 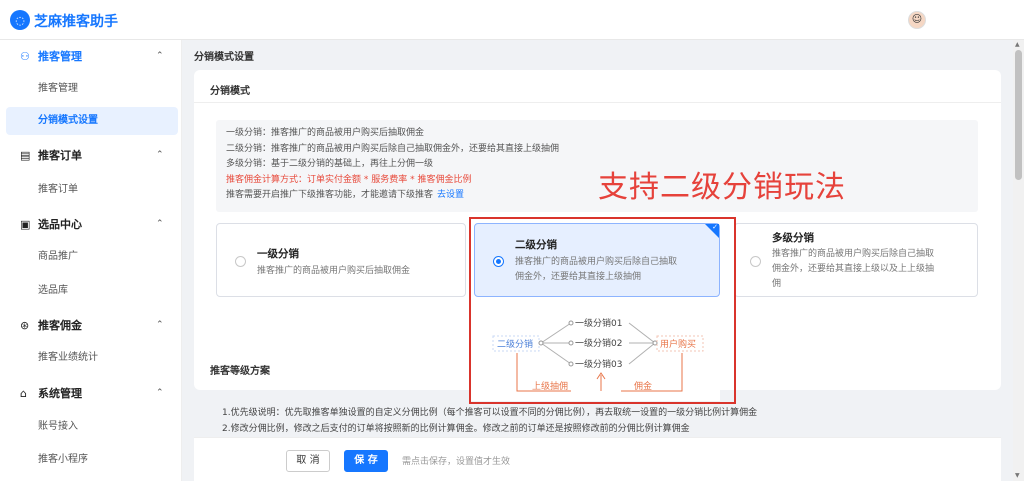 I want to click on sidebar-group-system: ⌂ 系统管理 ⌃, so click(x=91, y=393).